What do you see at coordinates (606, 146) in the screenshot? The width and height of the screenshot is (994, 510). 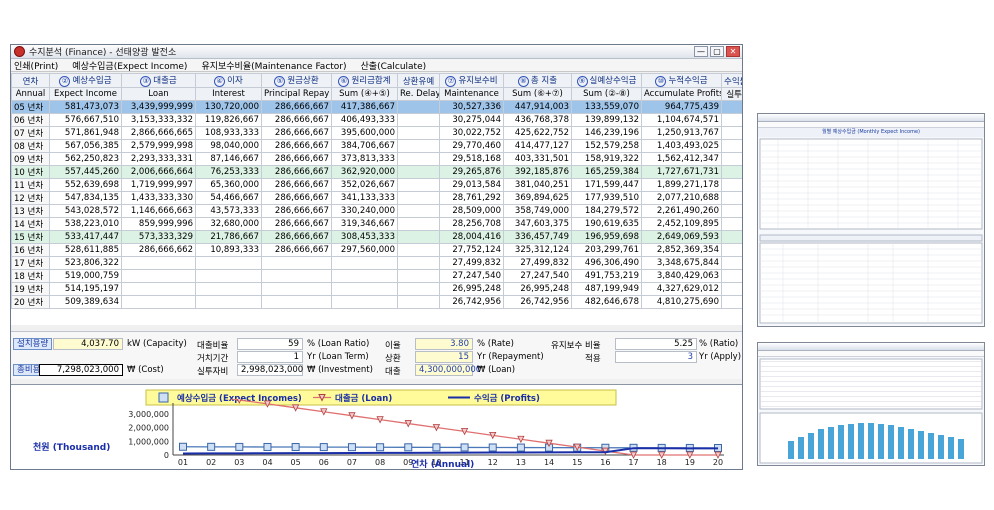 I see `table-cell: 152,579,258` at bounding box center [606, 146].